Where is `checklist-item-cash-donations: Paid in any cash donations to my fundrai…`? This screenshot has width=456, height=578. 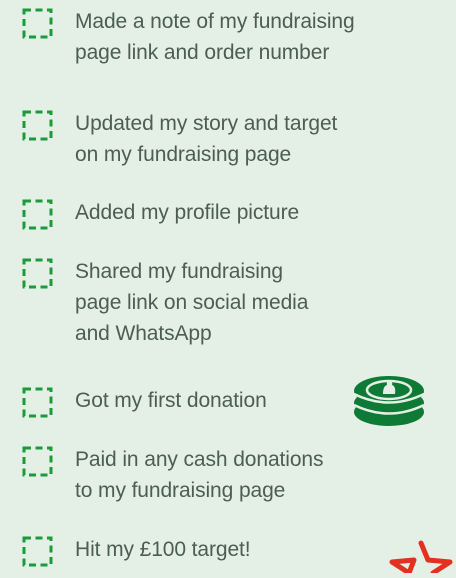 checklist-item-cash-donations: Paid in any cash donations to my fundrai… is located at coordinates (173, 475).